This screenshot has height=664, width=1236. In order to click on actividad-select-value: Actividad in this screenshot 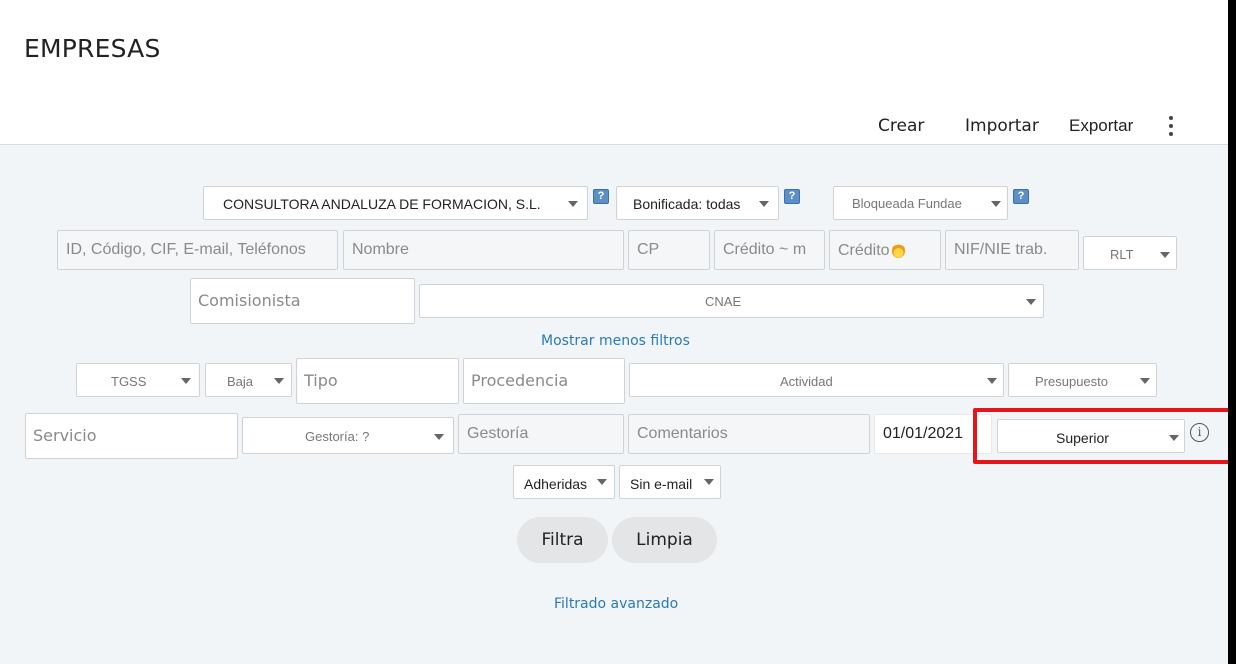, I will do `click(806, 381)`.